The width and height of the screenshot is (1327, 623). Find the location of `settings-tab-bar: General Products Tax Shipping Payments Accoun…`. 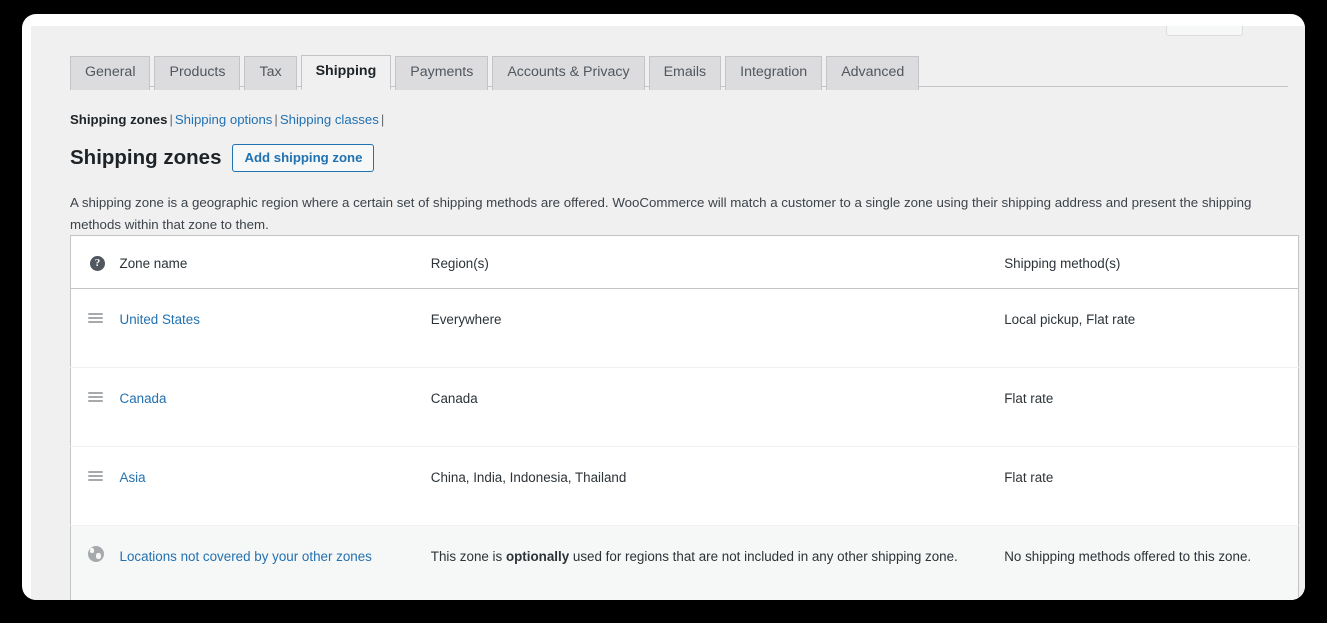

settings-tab-bar: General Products Tax Shipping Payments Accoun… is located at coordinates (679, 72).